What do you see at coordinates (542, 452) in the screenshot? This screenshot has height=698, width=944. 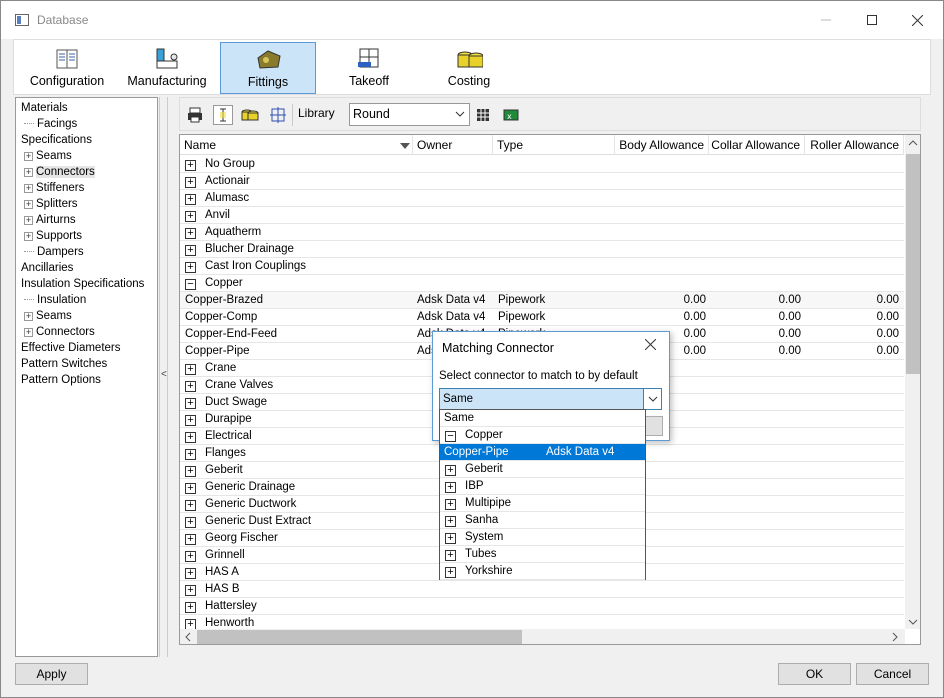 I see `dropdown-option: Copper-Pipe Adsk Data v4` at bounding box center [542, 452].